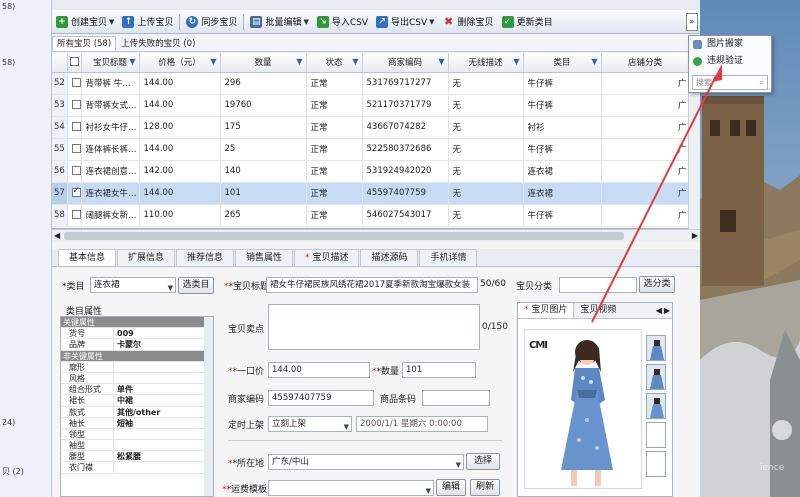  What do you see at coordinates (137, 412) in the screenshot?
I see `prop-row: 款式 其他/other` at bounding box center [137, 412].